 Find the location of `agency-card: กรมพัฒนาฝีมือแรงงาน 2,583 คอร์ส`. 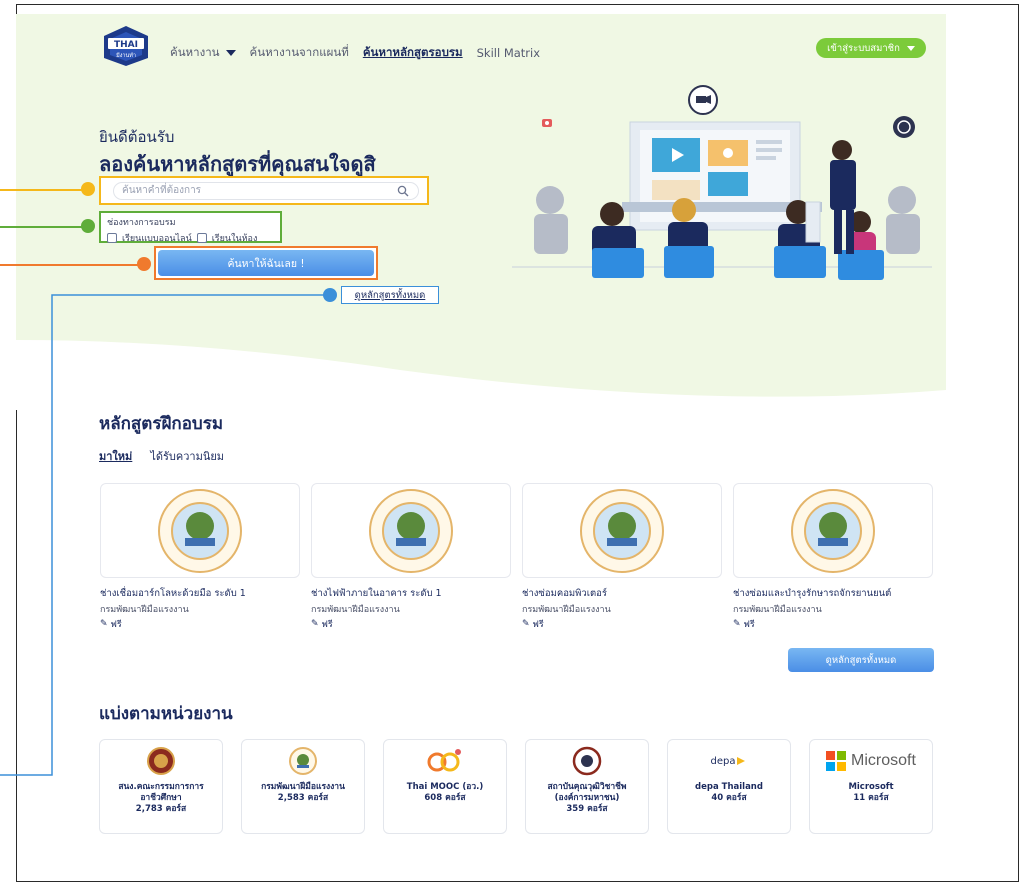

agency-card: กรมพัฒนาฝีมือแรงงาน 2,583 คอร์ส is located at coordinates (303, 786).